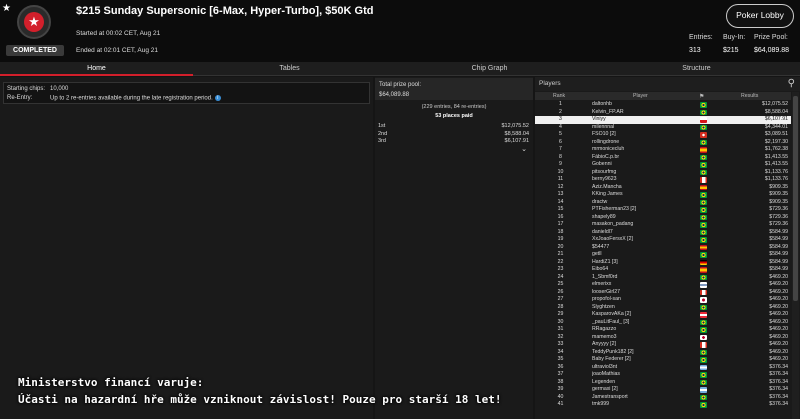 This screenshot has height=419, width=800. What do you see at coordinates (560, 126) in the screenshot?
I see `player-rank: 4` at bounding box center [560, 126].